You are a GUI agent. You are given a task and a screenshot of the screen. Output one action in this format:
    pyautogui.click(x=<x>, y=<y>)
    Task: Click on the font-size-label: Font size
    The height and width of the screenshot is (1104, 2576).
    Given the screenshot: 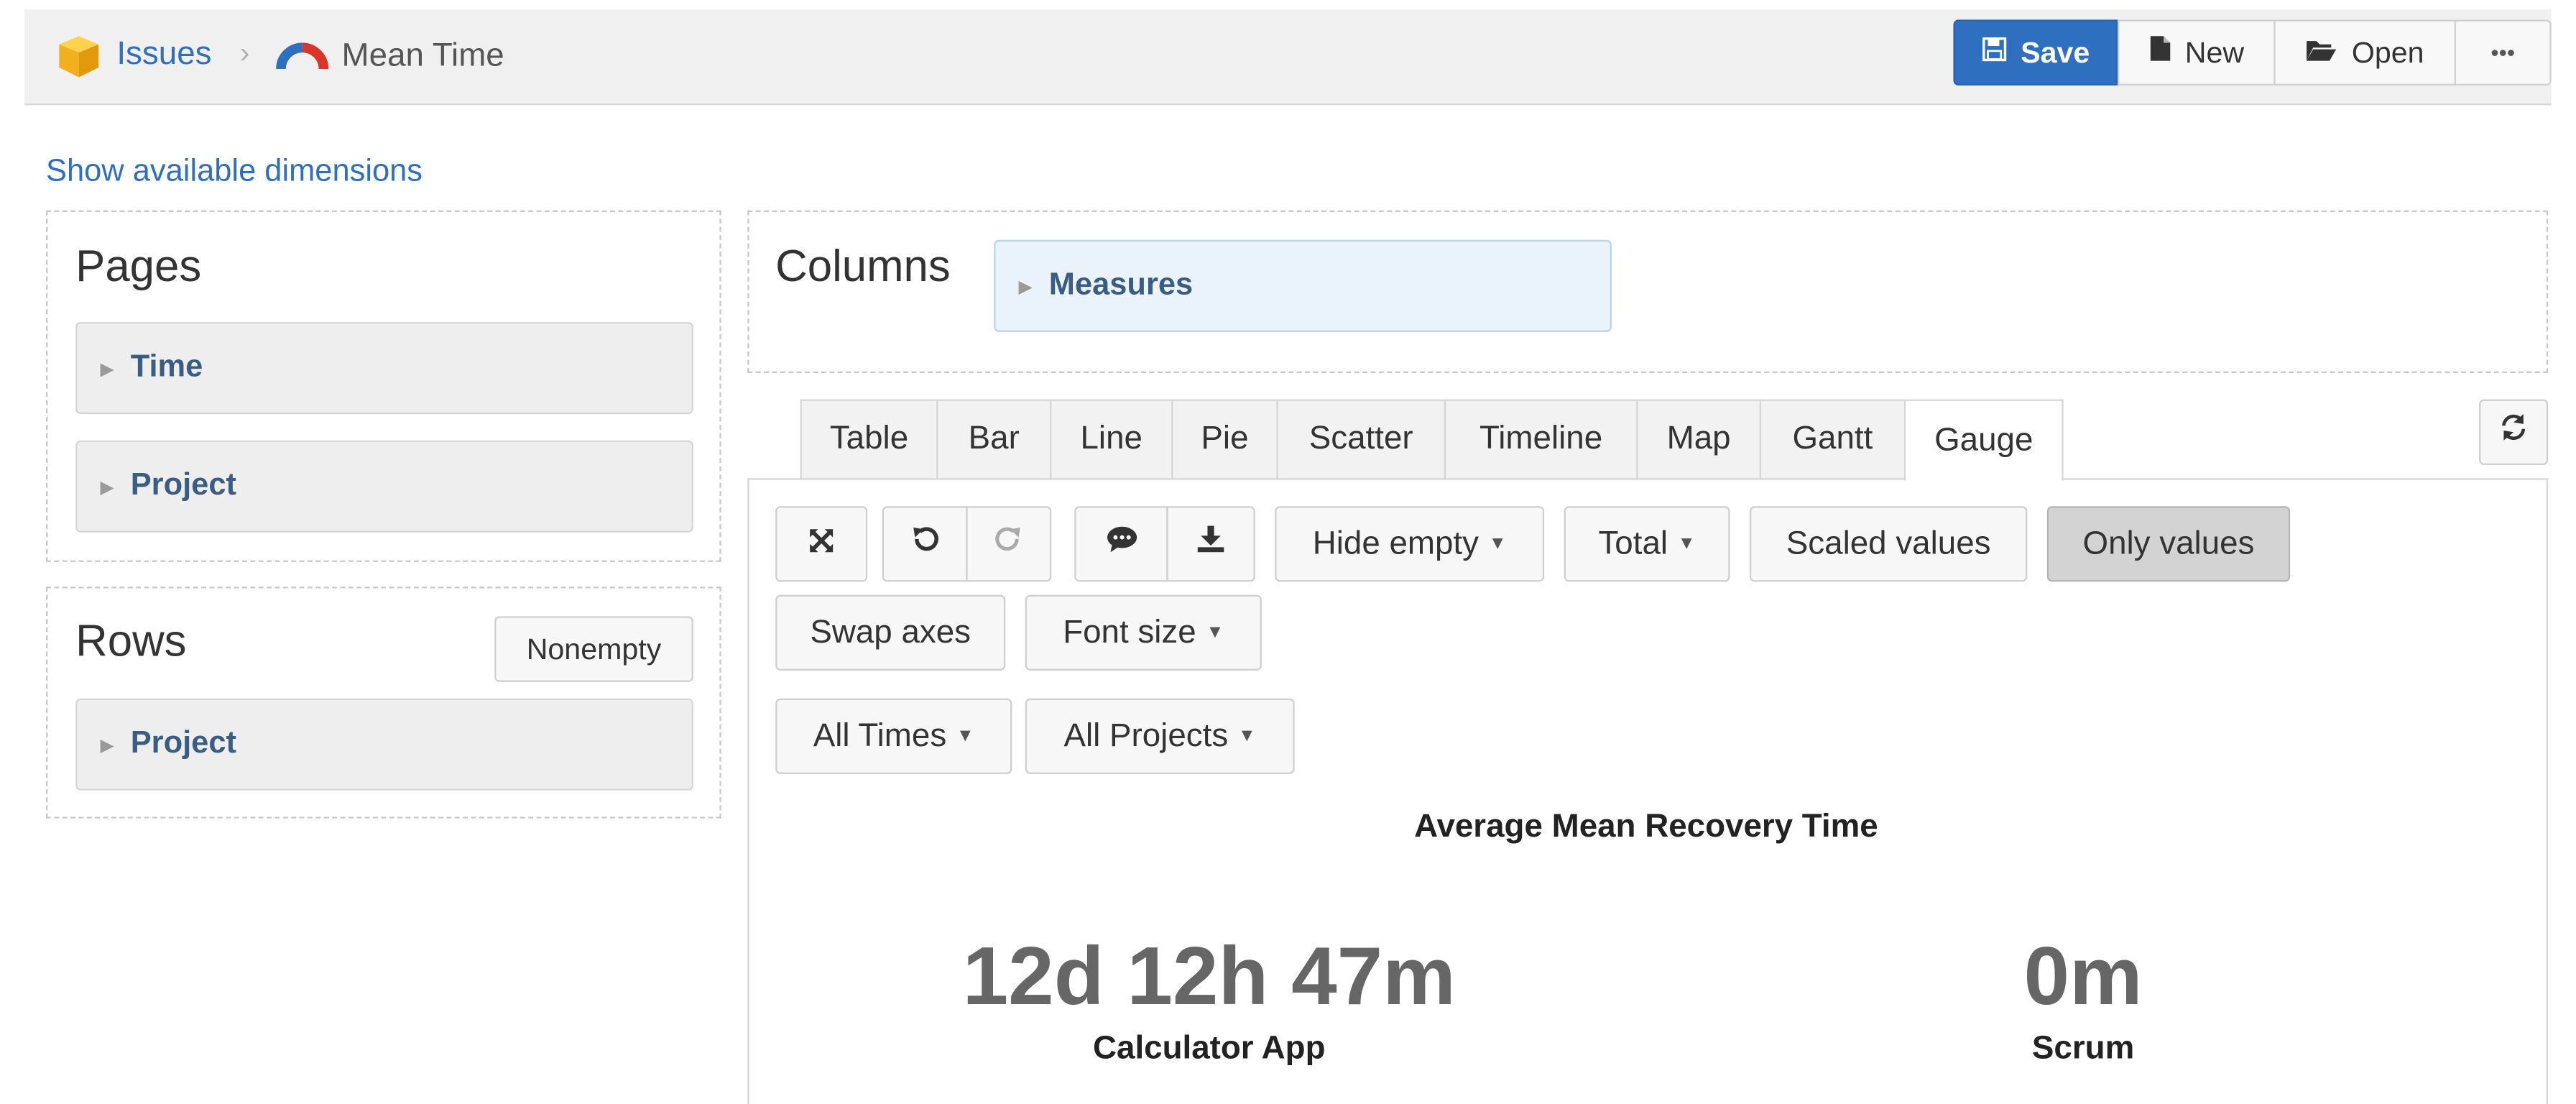 What is the action you would take?
    pyautogui.click(x=1130, y=631)
    